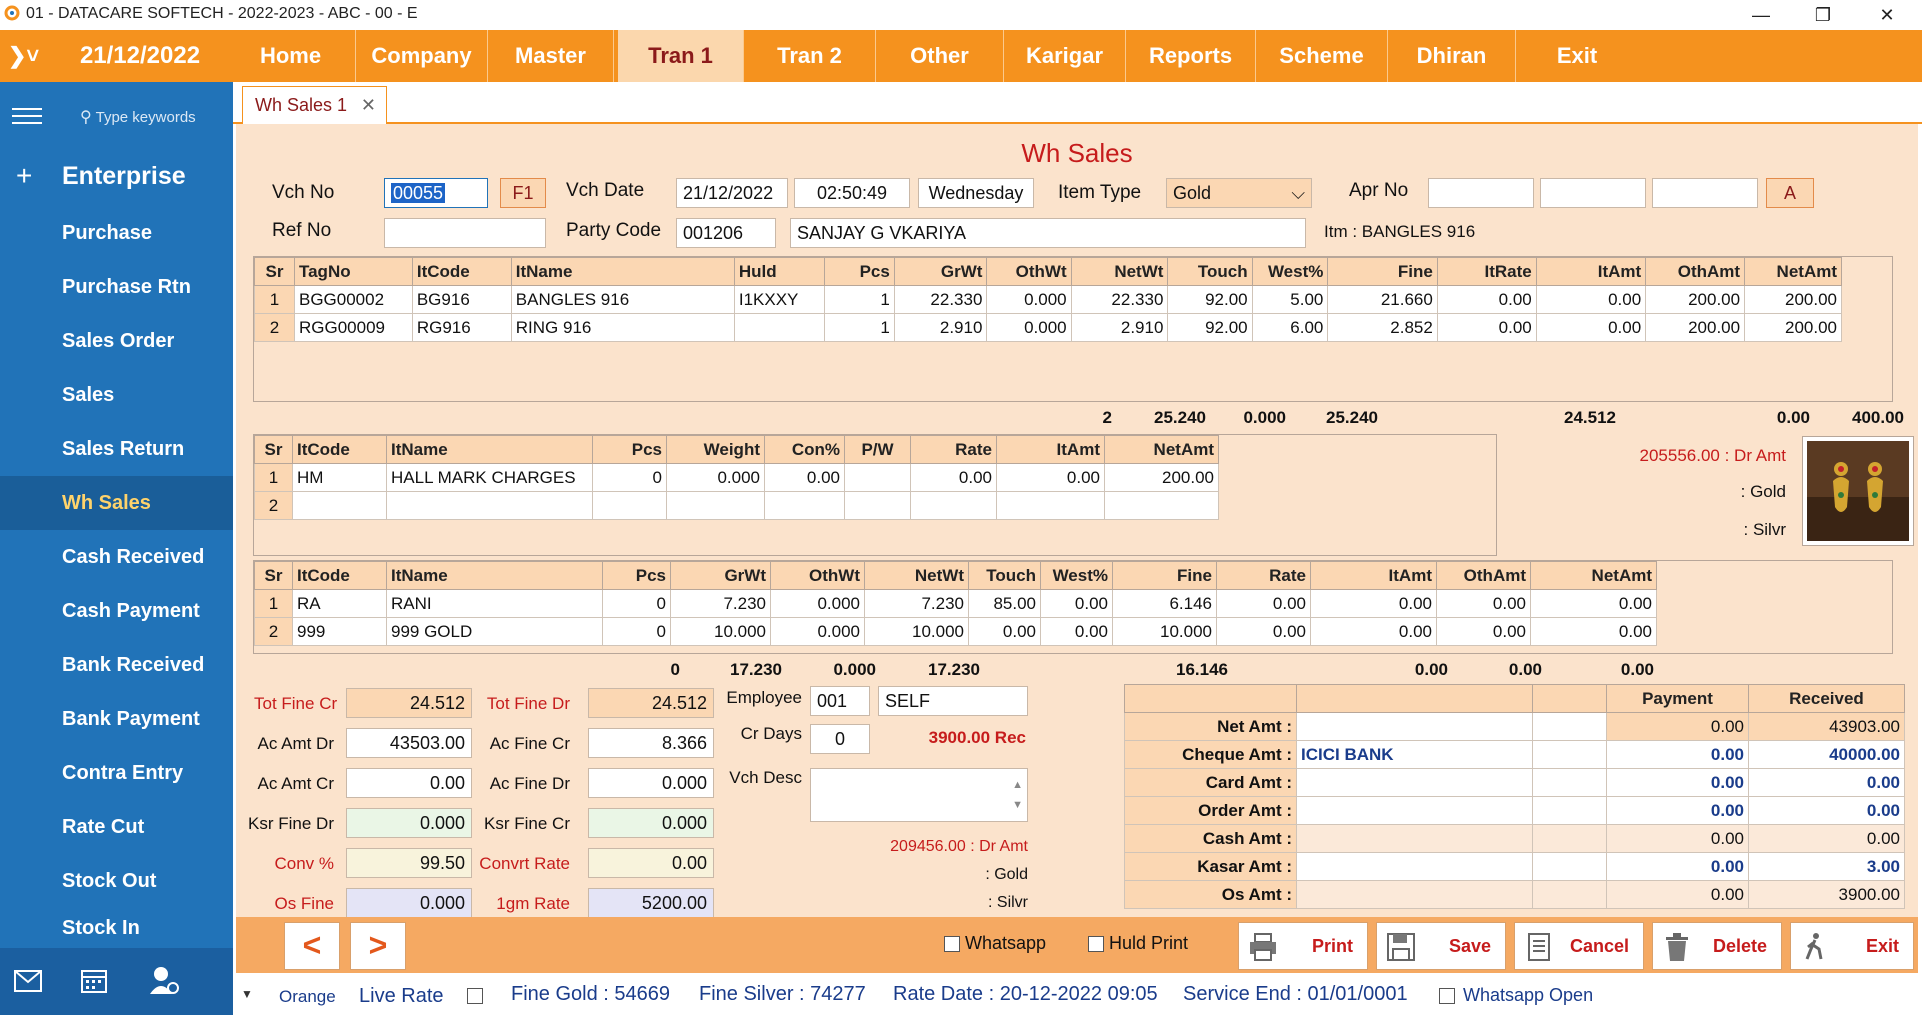 The width and height of the screenshot is (1922, 1015). What do you see at coordinates (94, 980) in the screenshot?
I see `calendar-icon` at bounding box center [94, 980].